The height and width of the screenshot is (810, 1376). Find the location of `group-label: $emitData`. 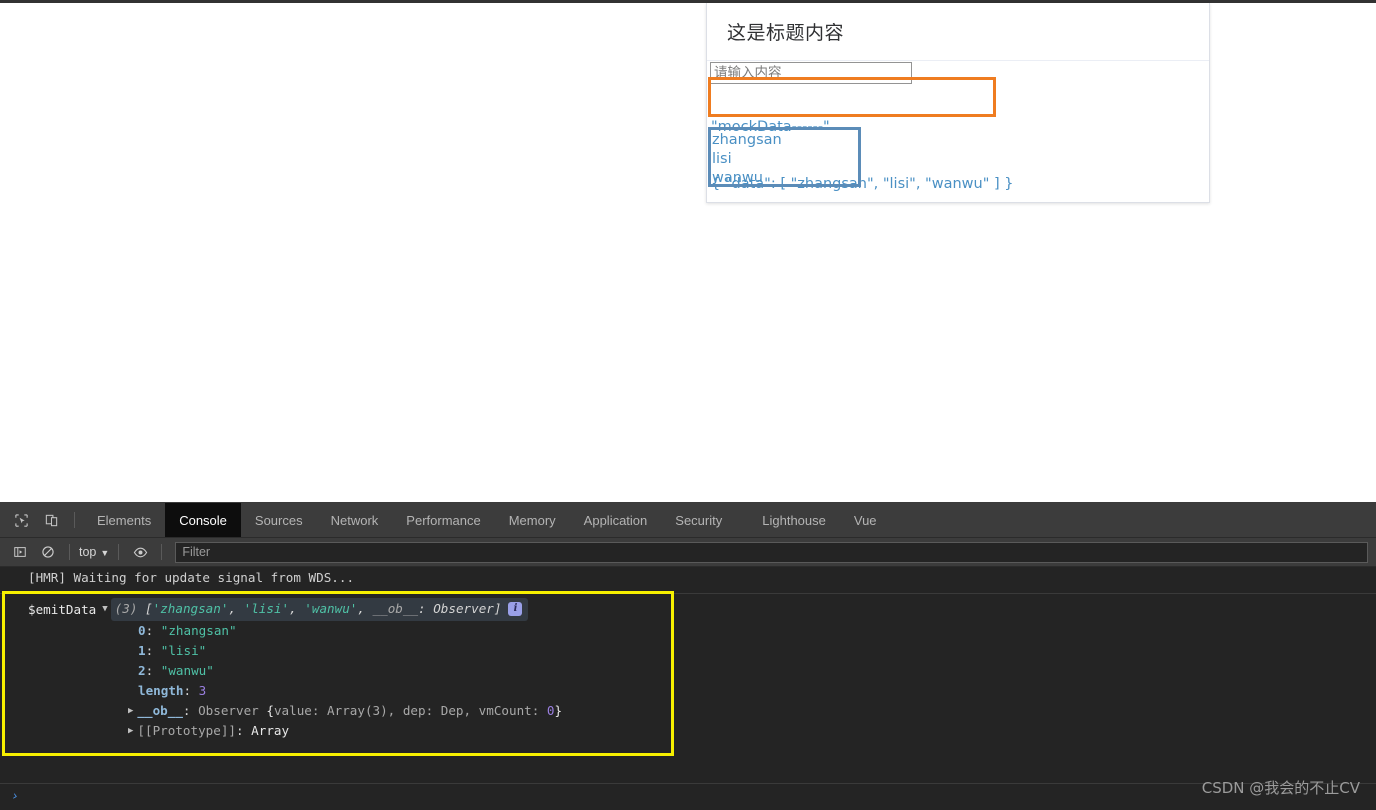

group-label: $emitData is located at coordinates (62, 609).